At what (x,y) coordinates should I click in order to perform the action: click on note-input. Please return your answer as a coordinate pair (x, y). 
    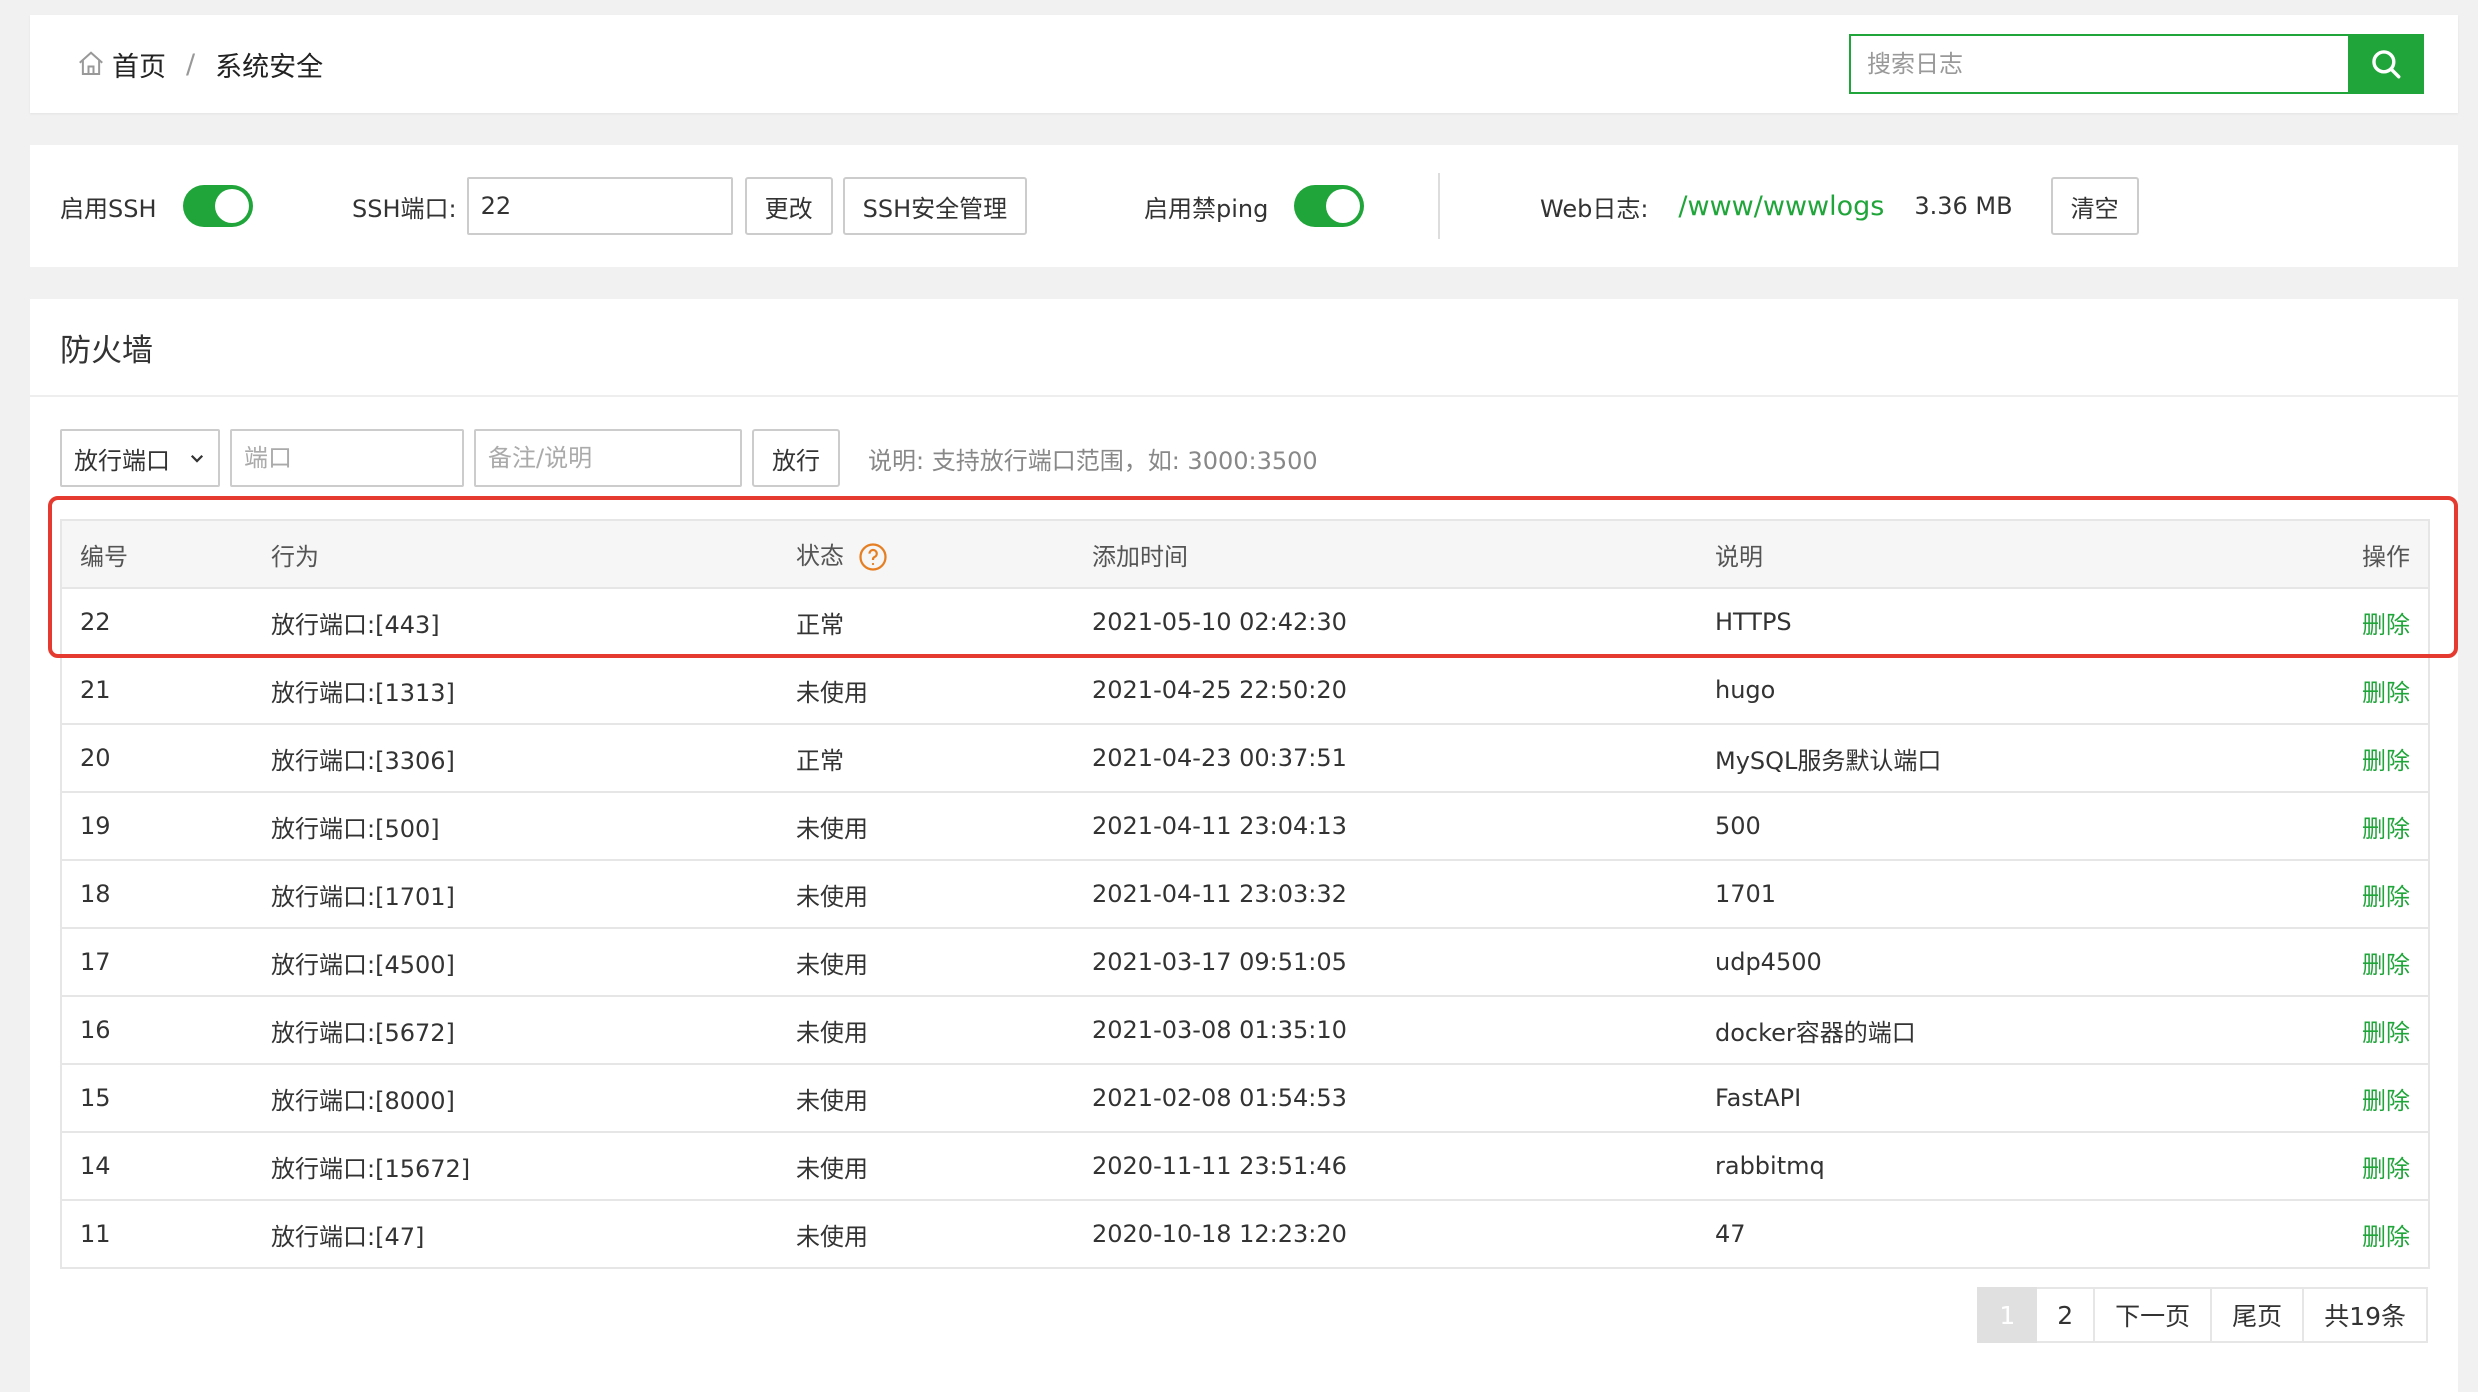
    Looking at the image, I should click on (608, 458).